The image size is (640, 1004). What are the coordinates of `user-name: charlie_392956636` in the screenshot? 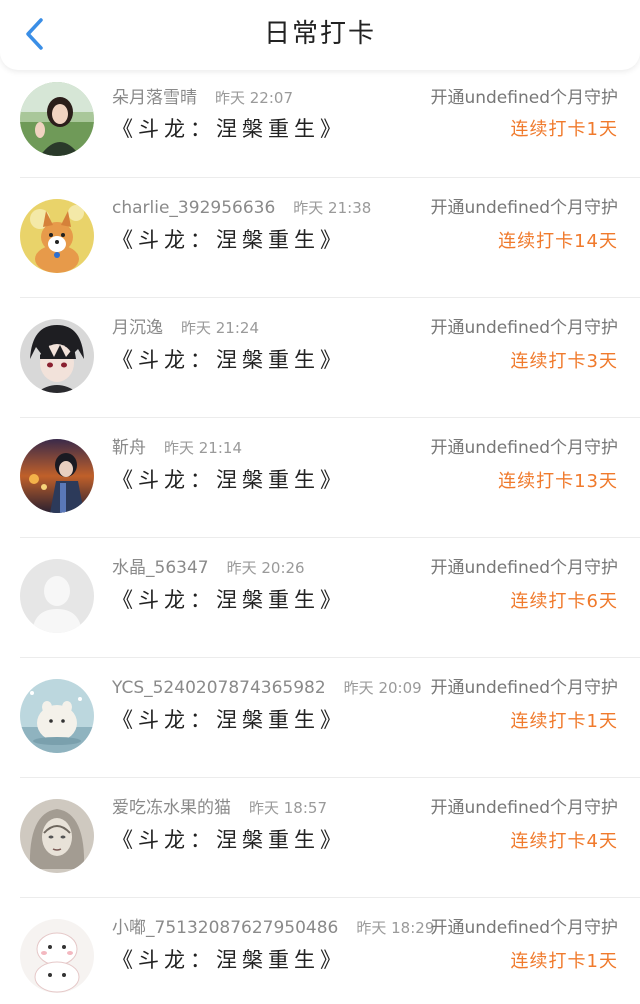 It's located at (193, 208).